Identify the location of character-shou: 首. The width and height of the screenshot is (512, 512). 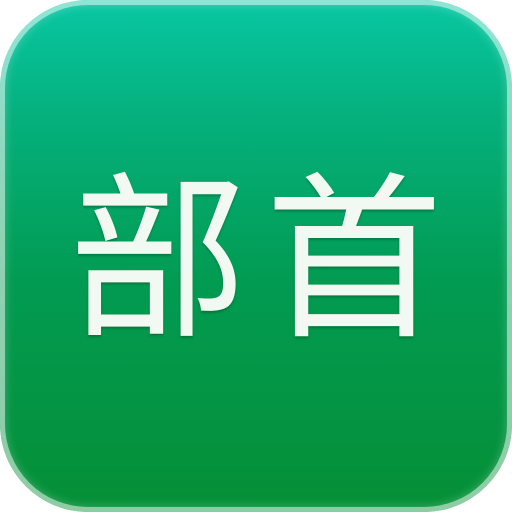
(354, 260).